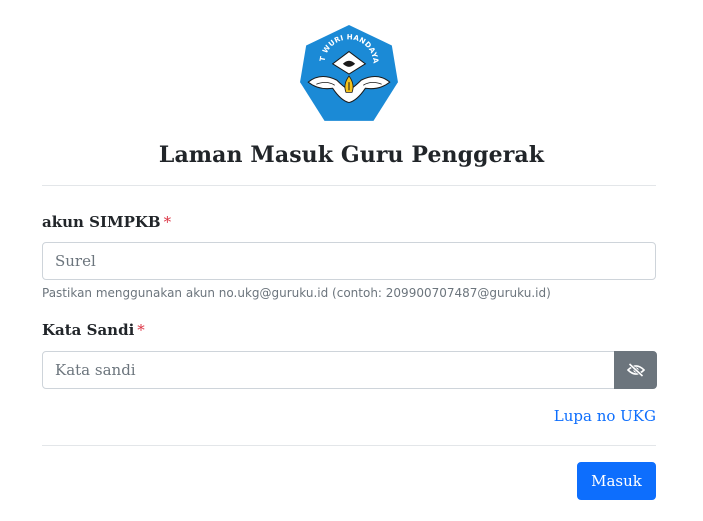  I want to click on email-label-text: akun SIMPKB, so click(101, 222).